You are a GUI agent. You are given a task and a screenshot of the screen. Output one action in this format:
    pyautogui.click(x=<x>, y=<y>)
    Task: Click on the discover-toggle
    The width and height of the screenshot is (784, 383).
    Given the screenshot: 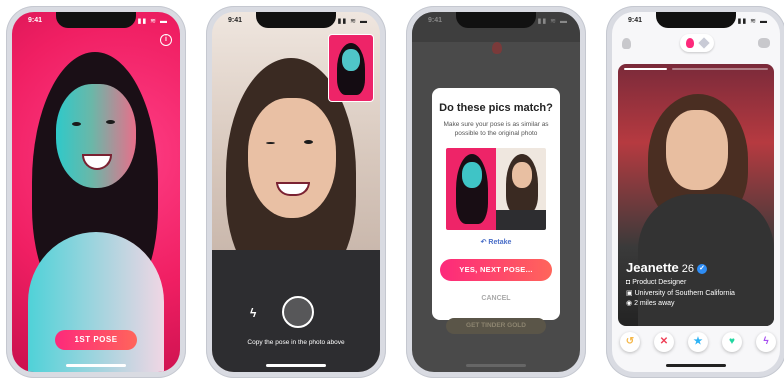 What is the action you would take?
    pyautogui.click(x=697, y=43)
    